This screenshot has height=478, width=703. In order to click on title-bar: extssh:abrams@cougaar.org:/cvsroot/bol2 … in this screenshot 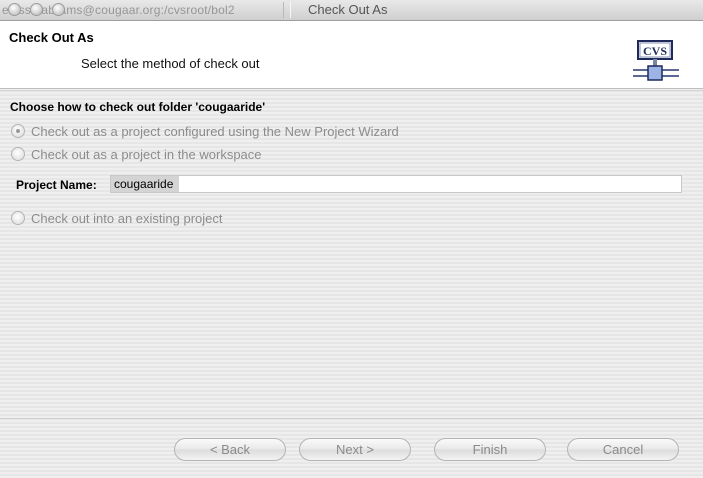, I will do `click(351, 10)`.